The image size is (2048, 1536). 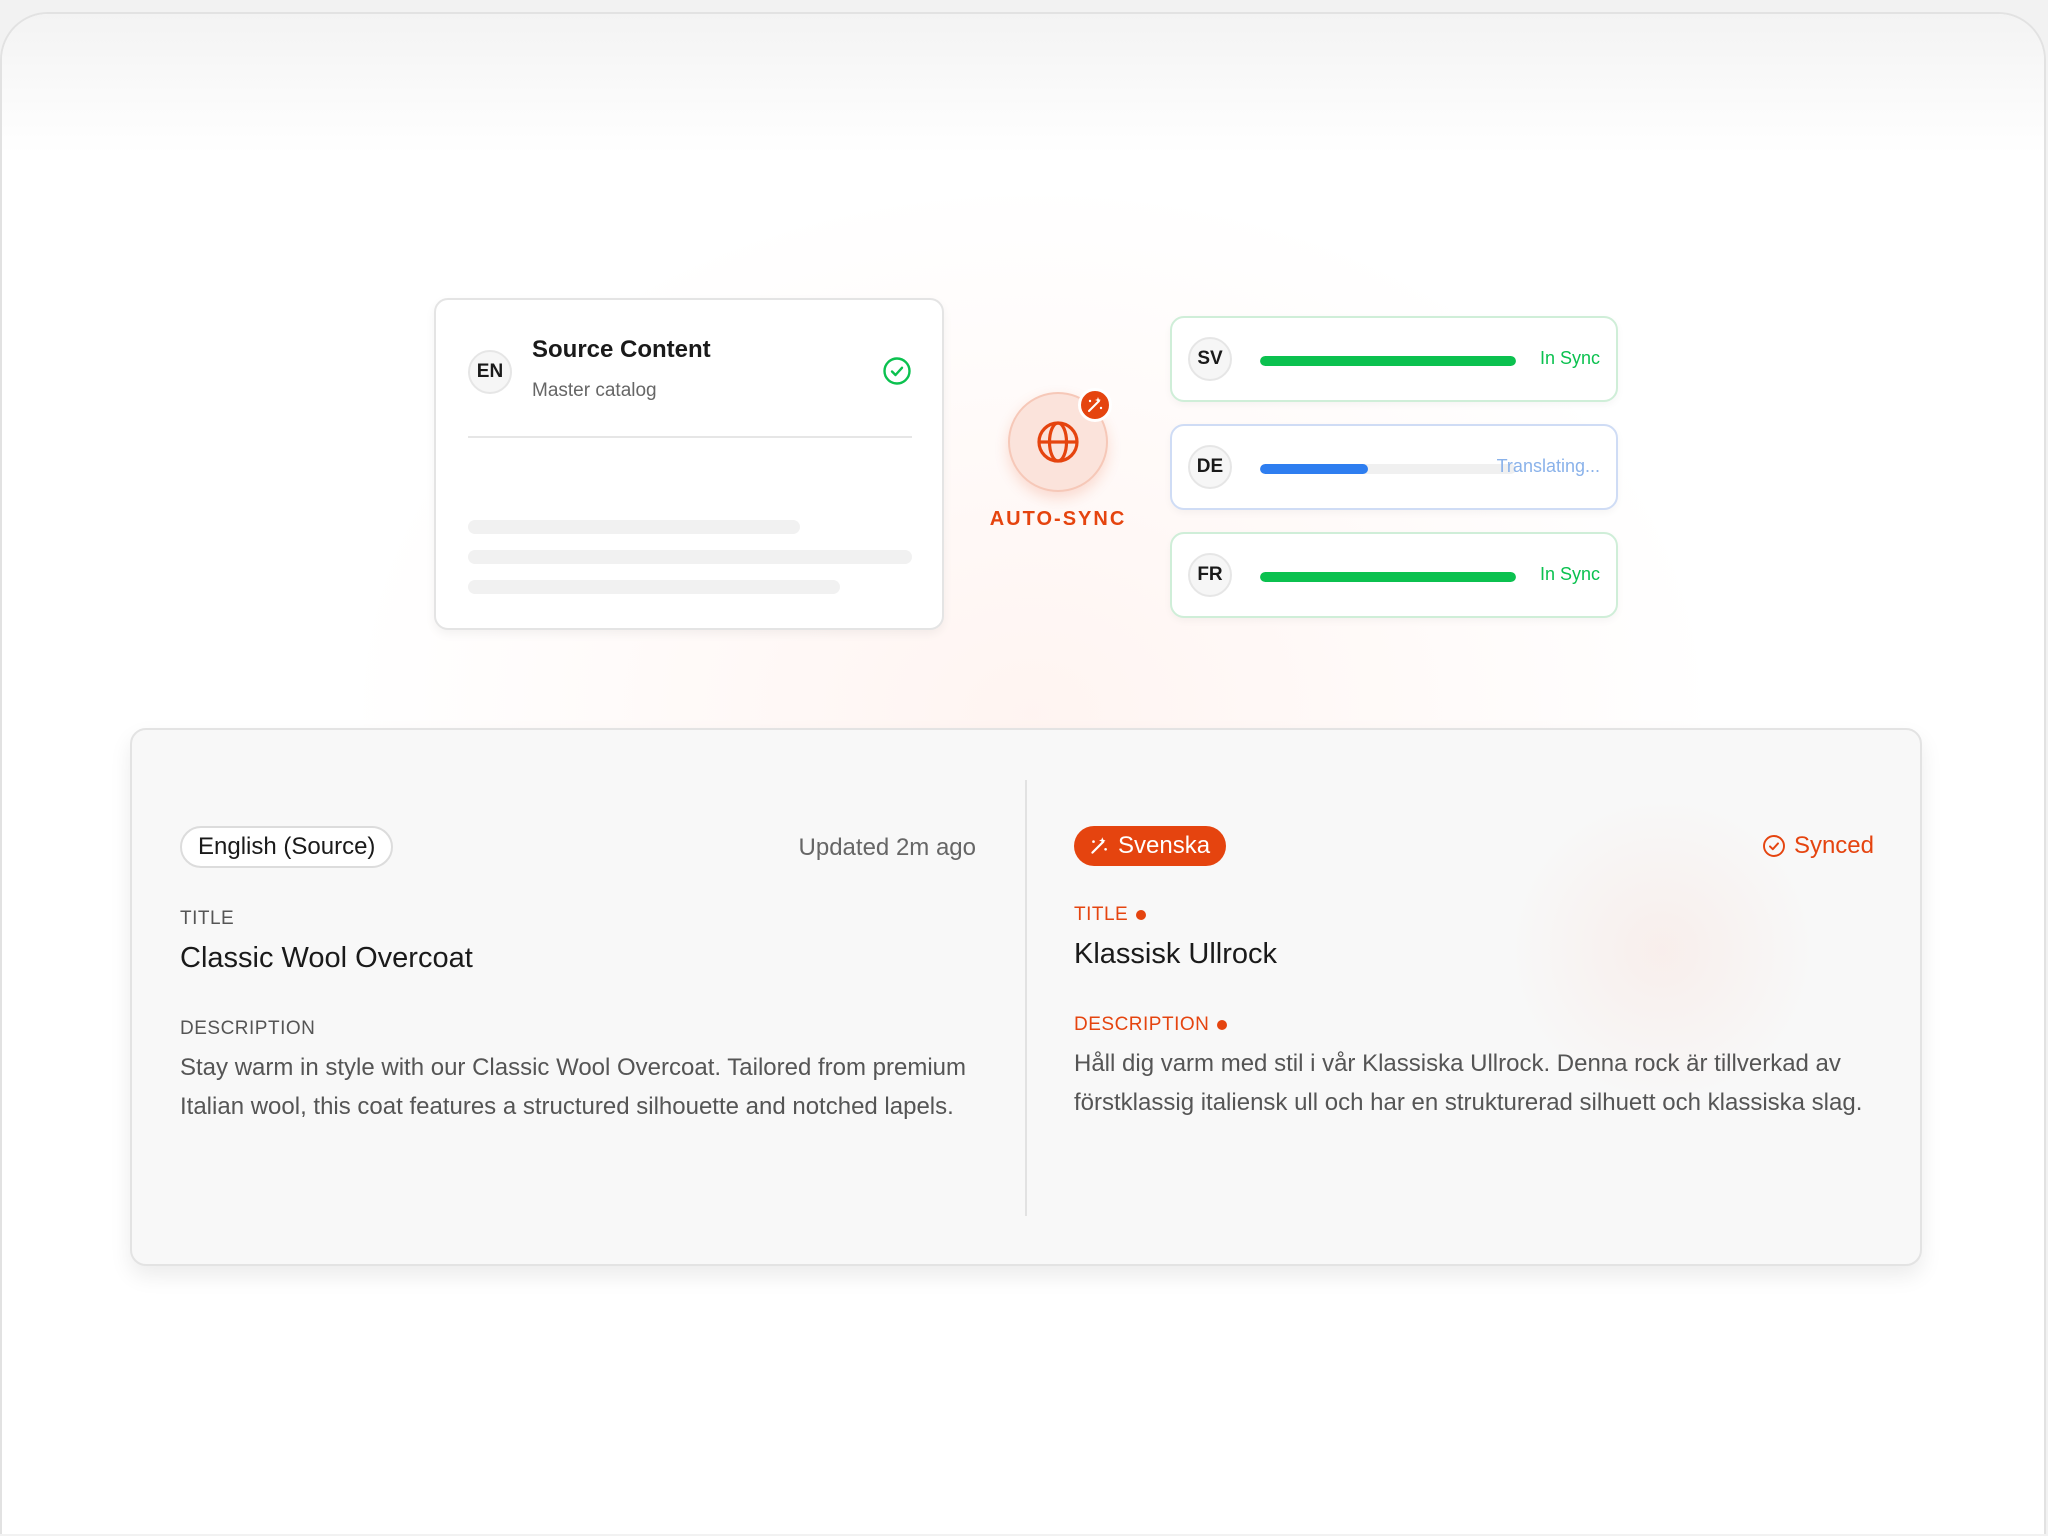 I want to click on panel-divider, so click(x=1026, y=998).